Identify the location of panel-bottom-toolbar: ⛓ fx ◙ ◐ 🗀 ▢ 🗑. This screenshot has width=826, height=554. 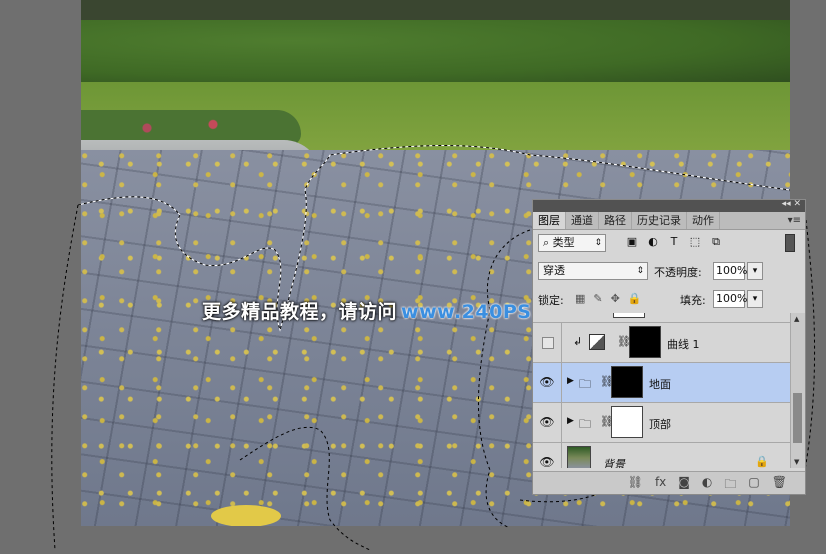
(669, 482).